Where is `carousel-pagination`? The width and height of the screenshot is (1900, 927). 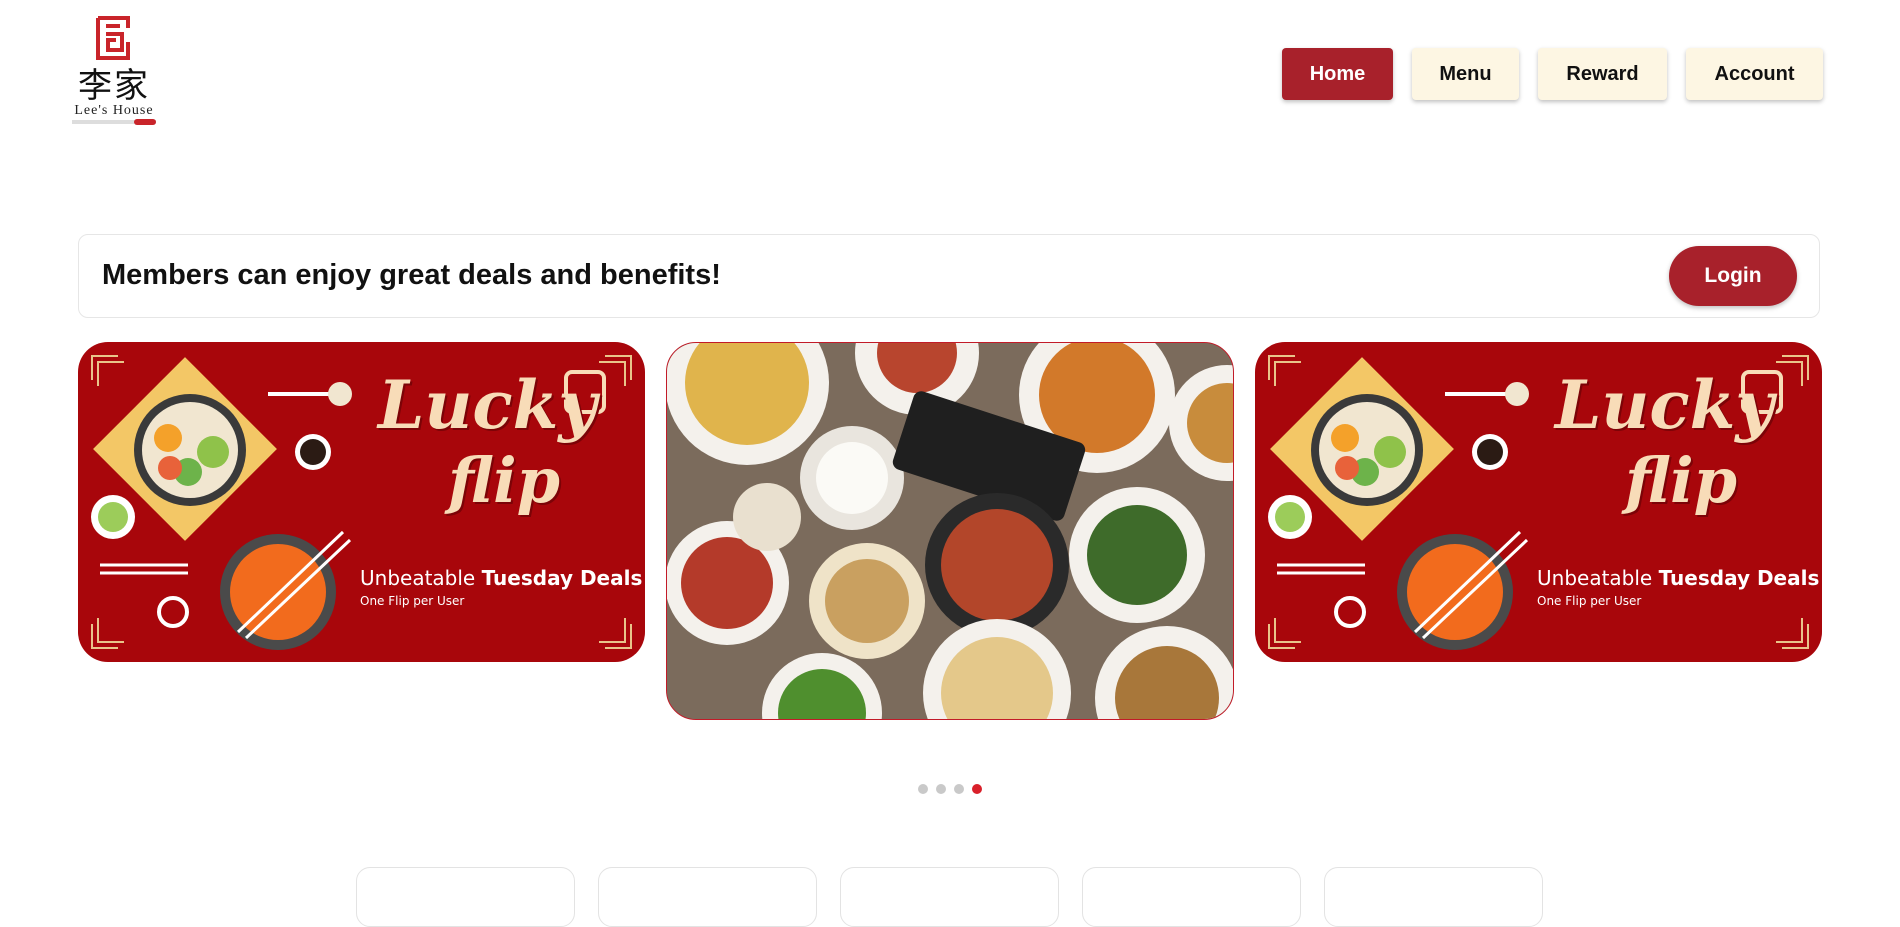 carousel-pagination is located at coordinates (950, 789).